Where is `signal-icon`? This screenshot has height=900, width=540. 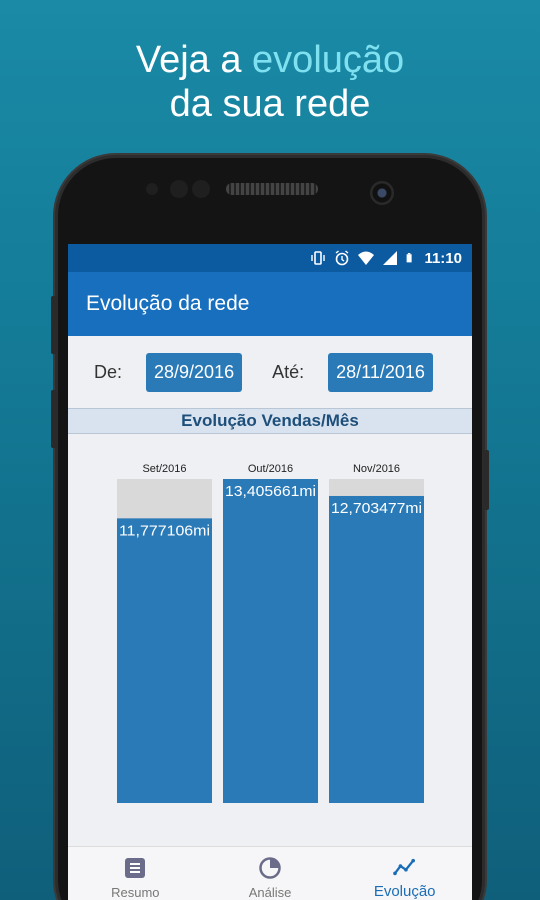
signal-icon is located at coordinates (390, 258).